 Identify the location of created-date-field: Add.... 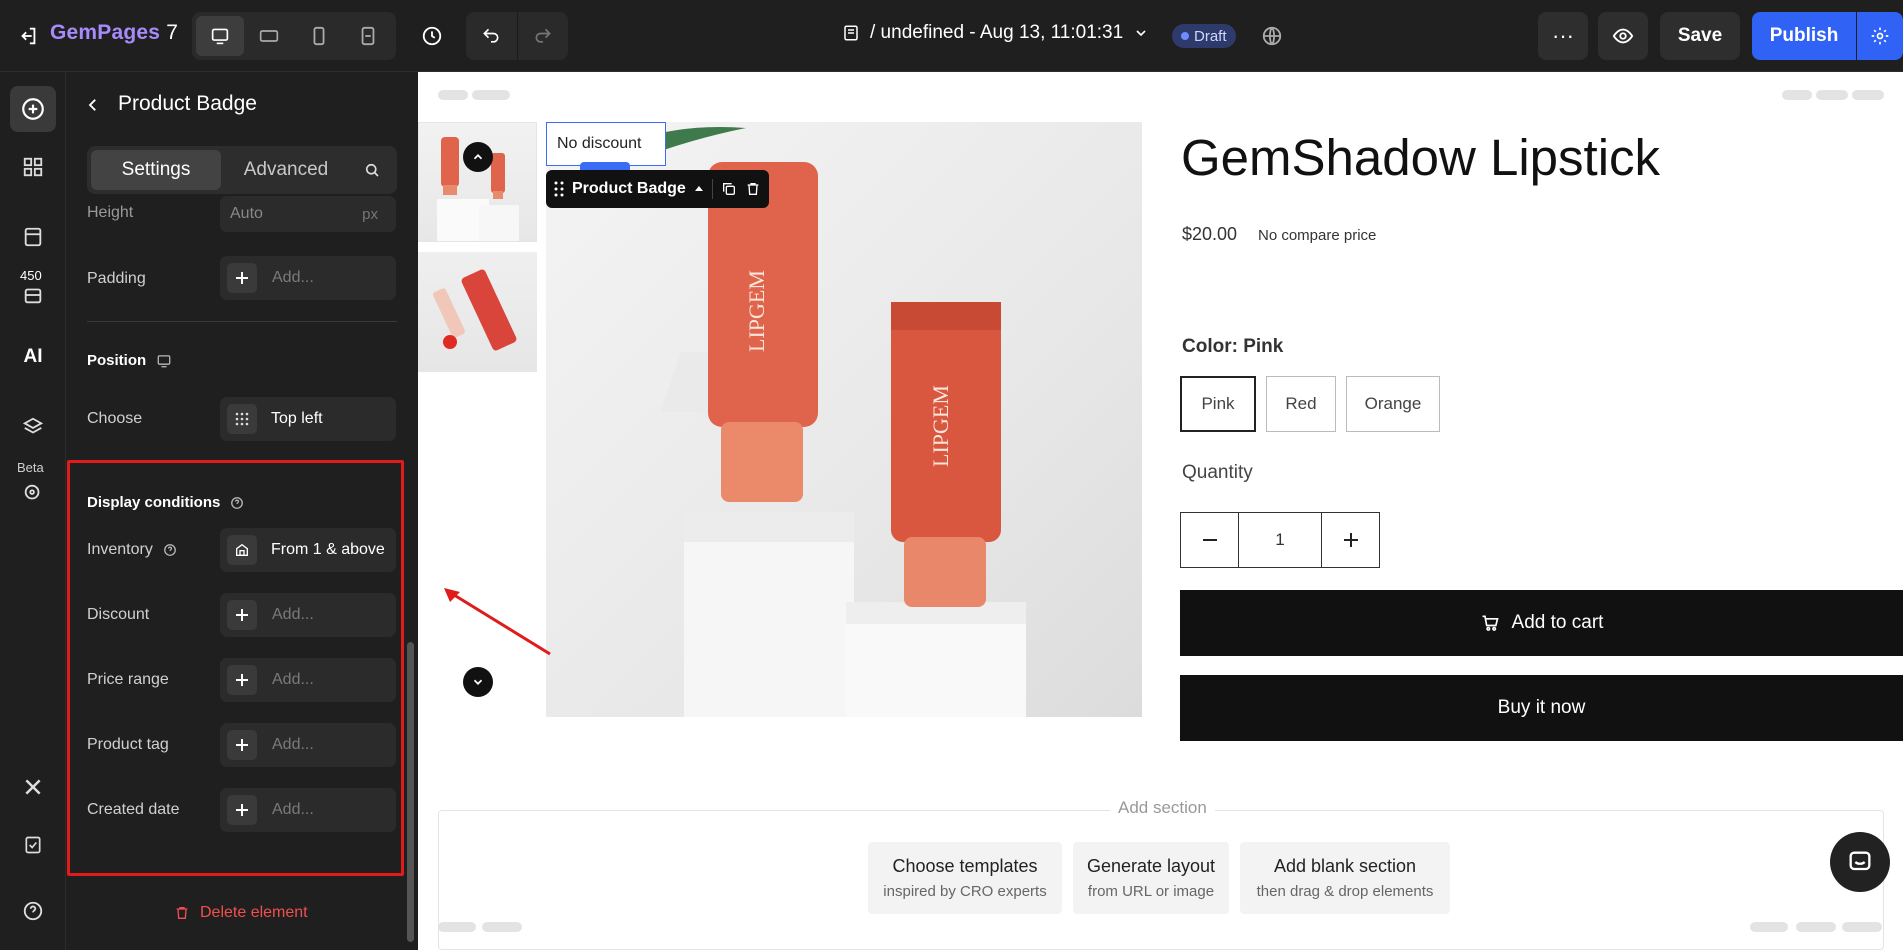
(308, 810).